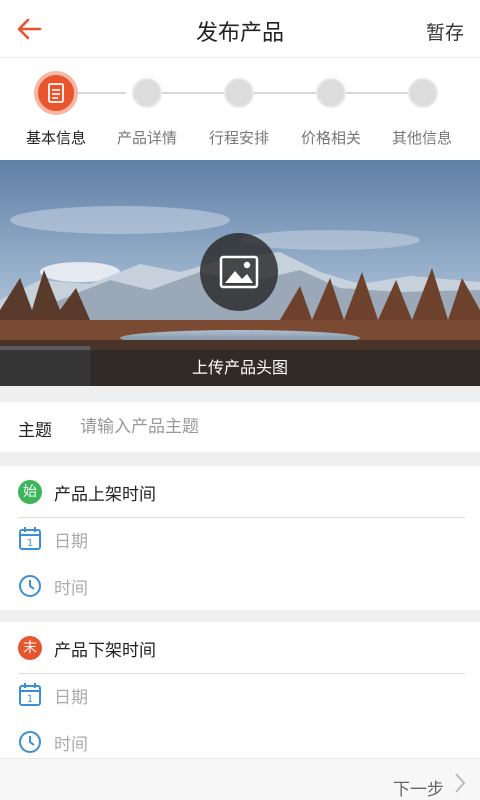  I want to click on image-icon, so click(239, 272).